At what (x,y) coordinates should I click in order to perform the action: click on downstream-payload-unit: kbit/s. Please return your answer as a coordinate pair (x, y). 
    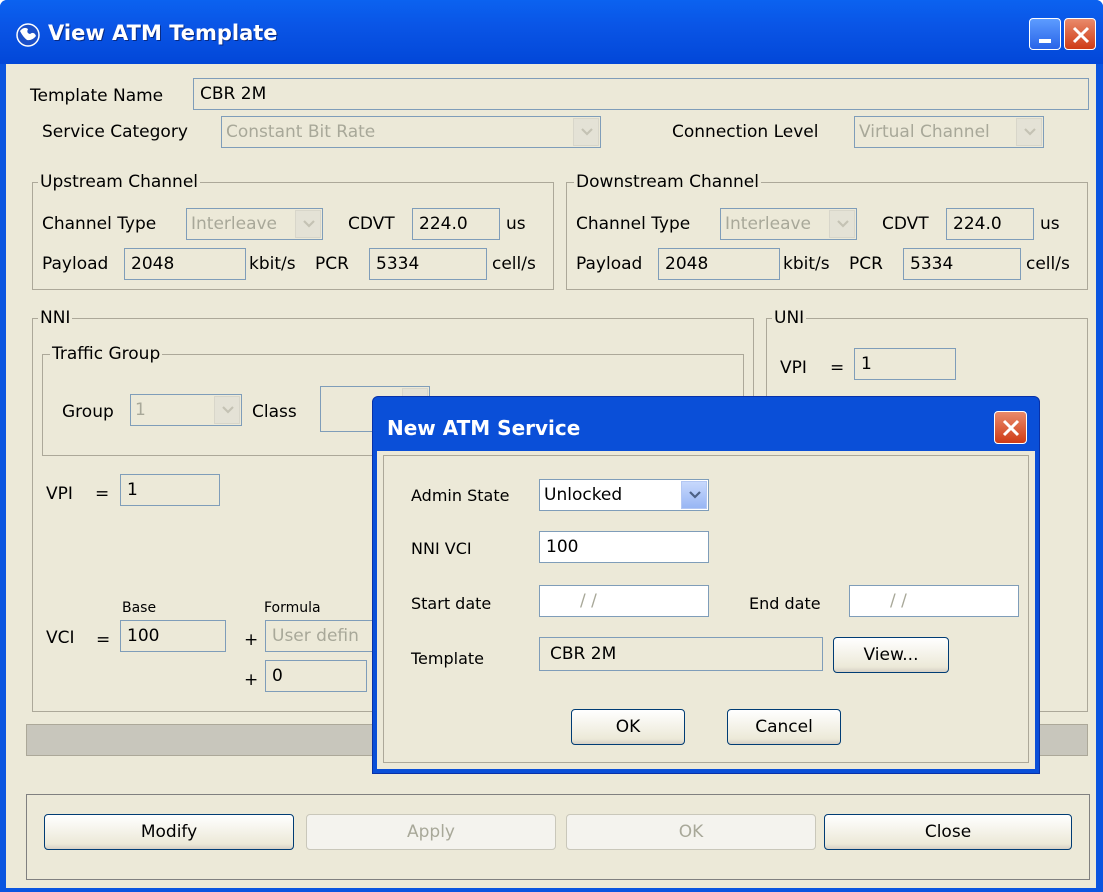
    Looking at the image, I should click on (806, 264).